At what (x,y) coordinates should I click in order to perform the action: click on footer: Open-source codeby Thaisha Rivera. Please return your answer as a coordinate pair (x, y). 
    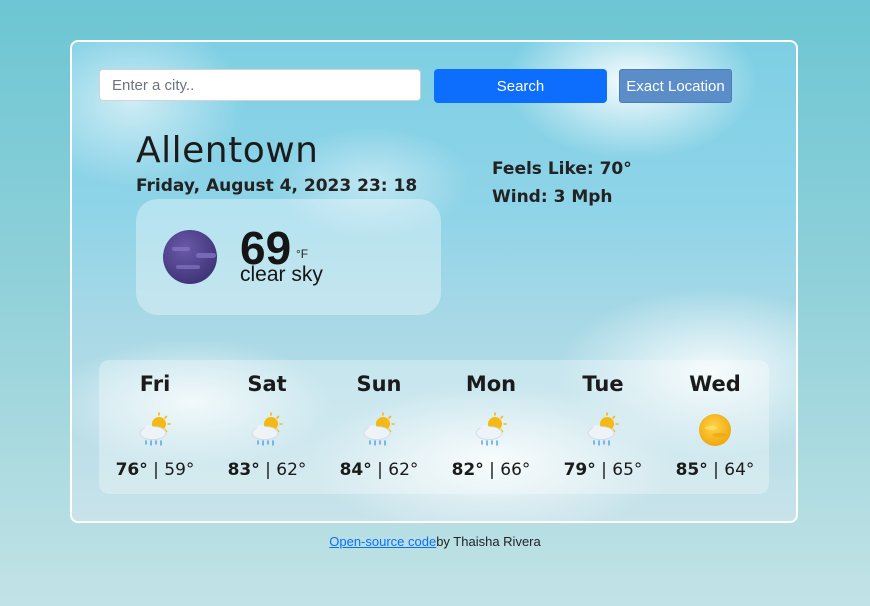
    Looking at the image, I should click on (435, 541).